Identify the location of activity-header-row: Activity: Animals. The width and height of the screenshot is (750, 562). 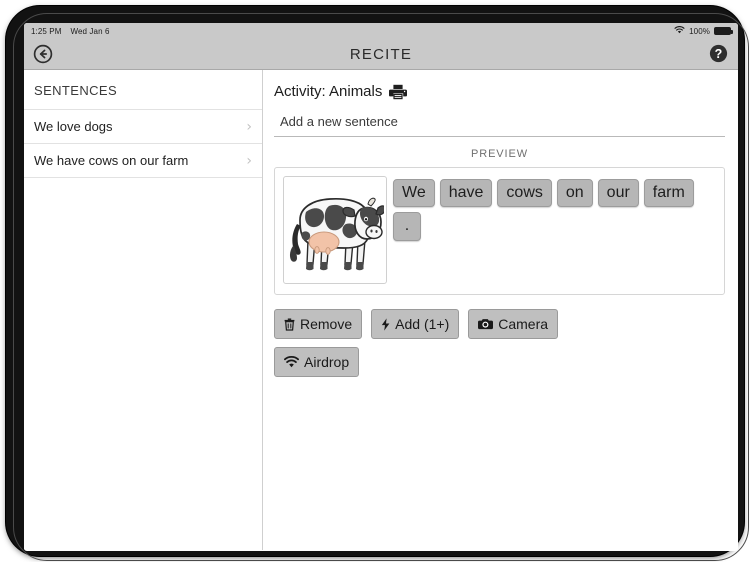
(499, 93).